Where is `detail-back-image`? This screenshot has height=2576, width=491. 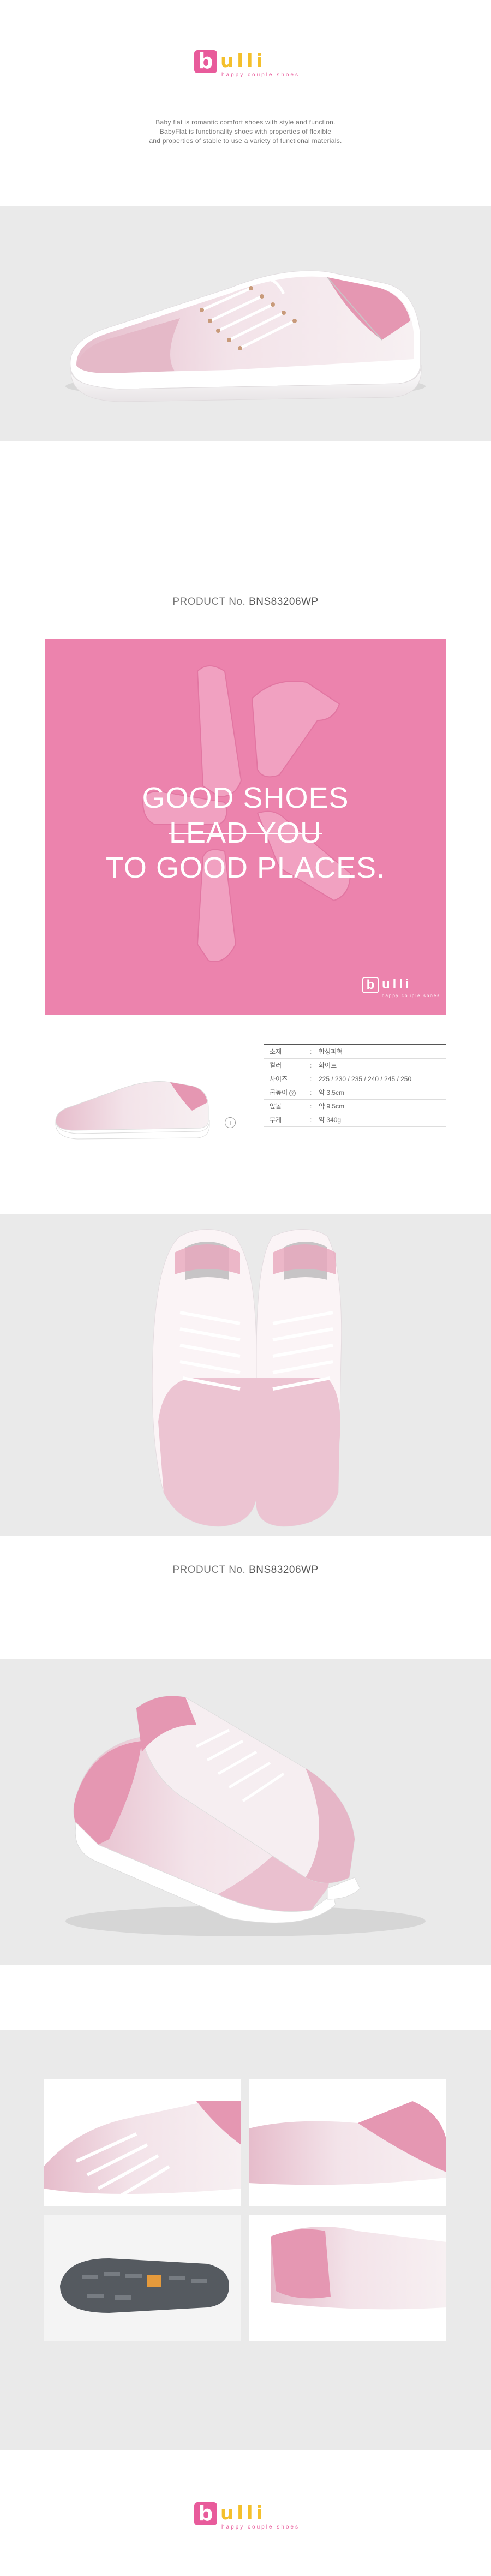
detail-back-image is located at coordinates (358, 2284).